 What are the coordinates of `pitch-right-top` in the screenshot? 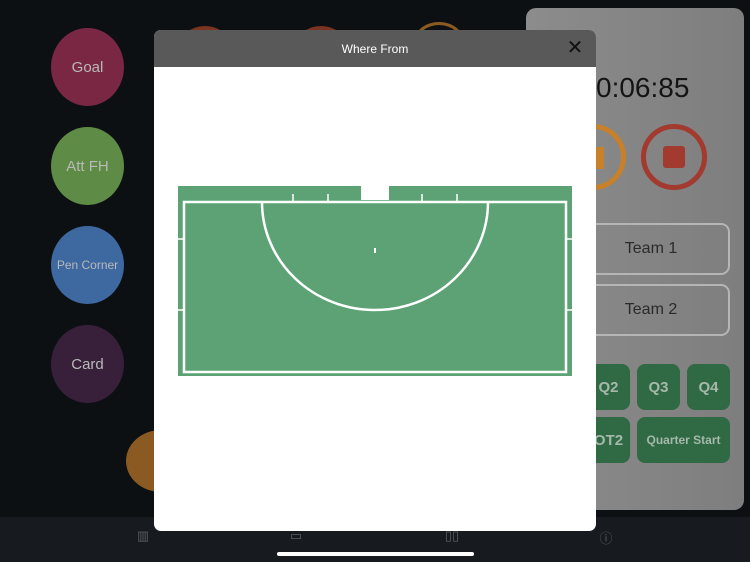 It's located at (480, 194).